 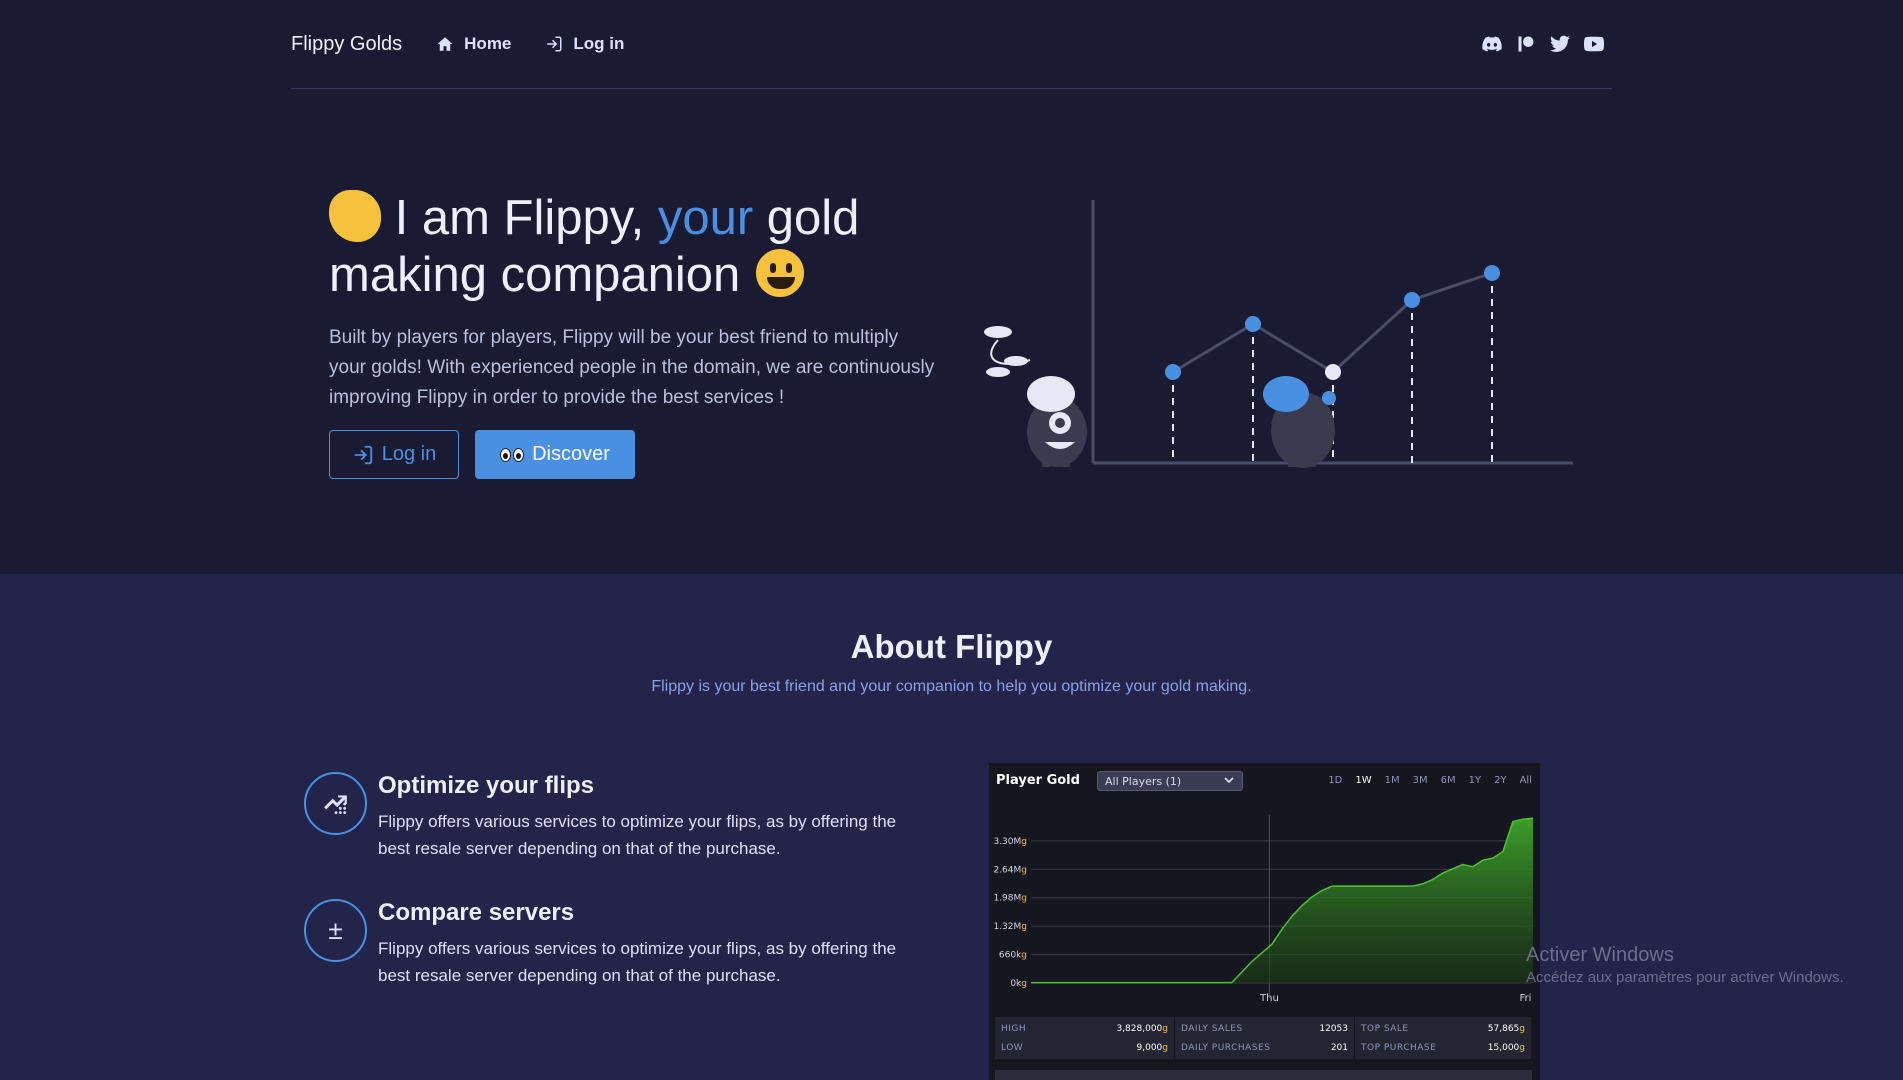 What do you see at coordinates (1560, 44) in the screenshot?
I see `twitter-icon` at bounding box center [1560, 44].